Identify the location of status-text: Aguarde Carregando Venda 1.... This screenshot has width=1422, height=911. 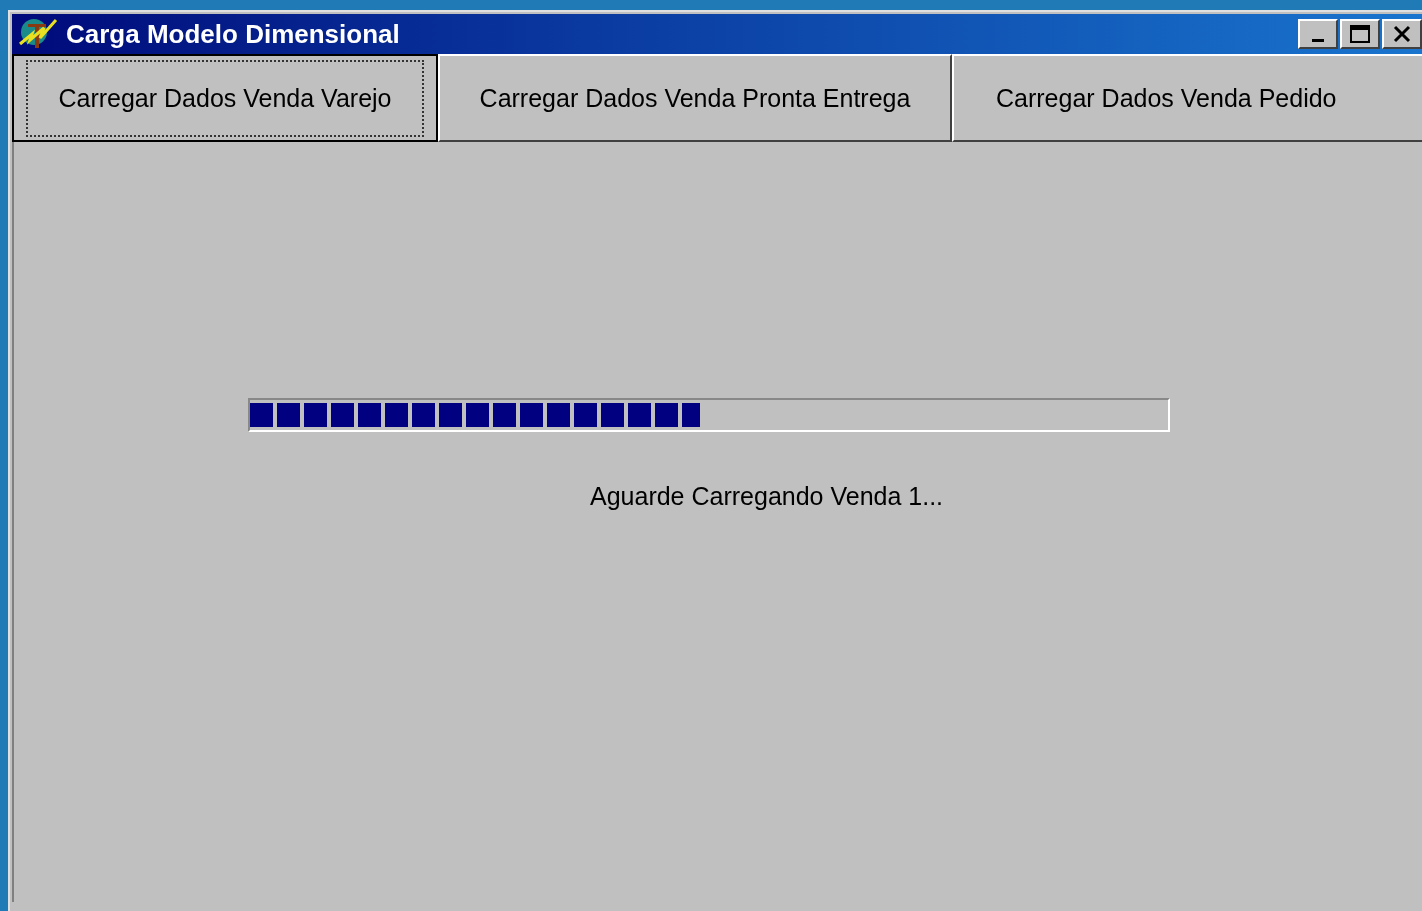
(767, 496).